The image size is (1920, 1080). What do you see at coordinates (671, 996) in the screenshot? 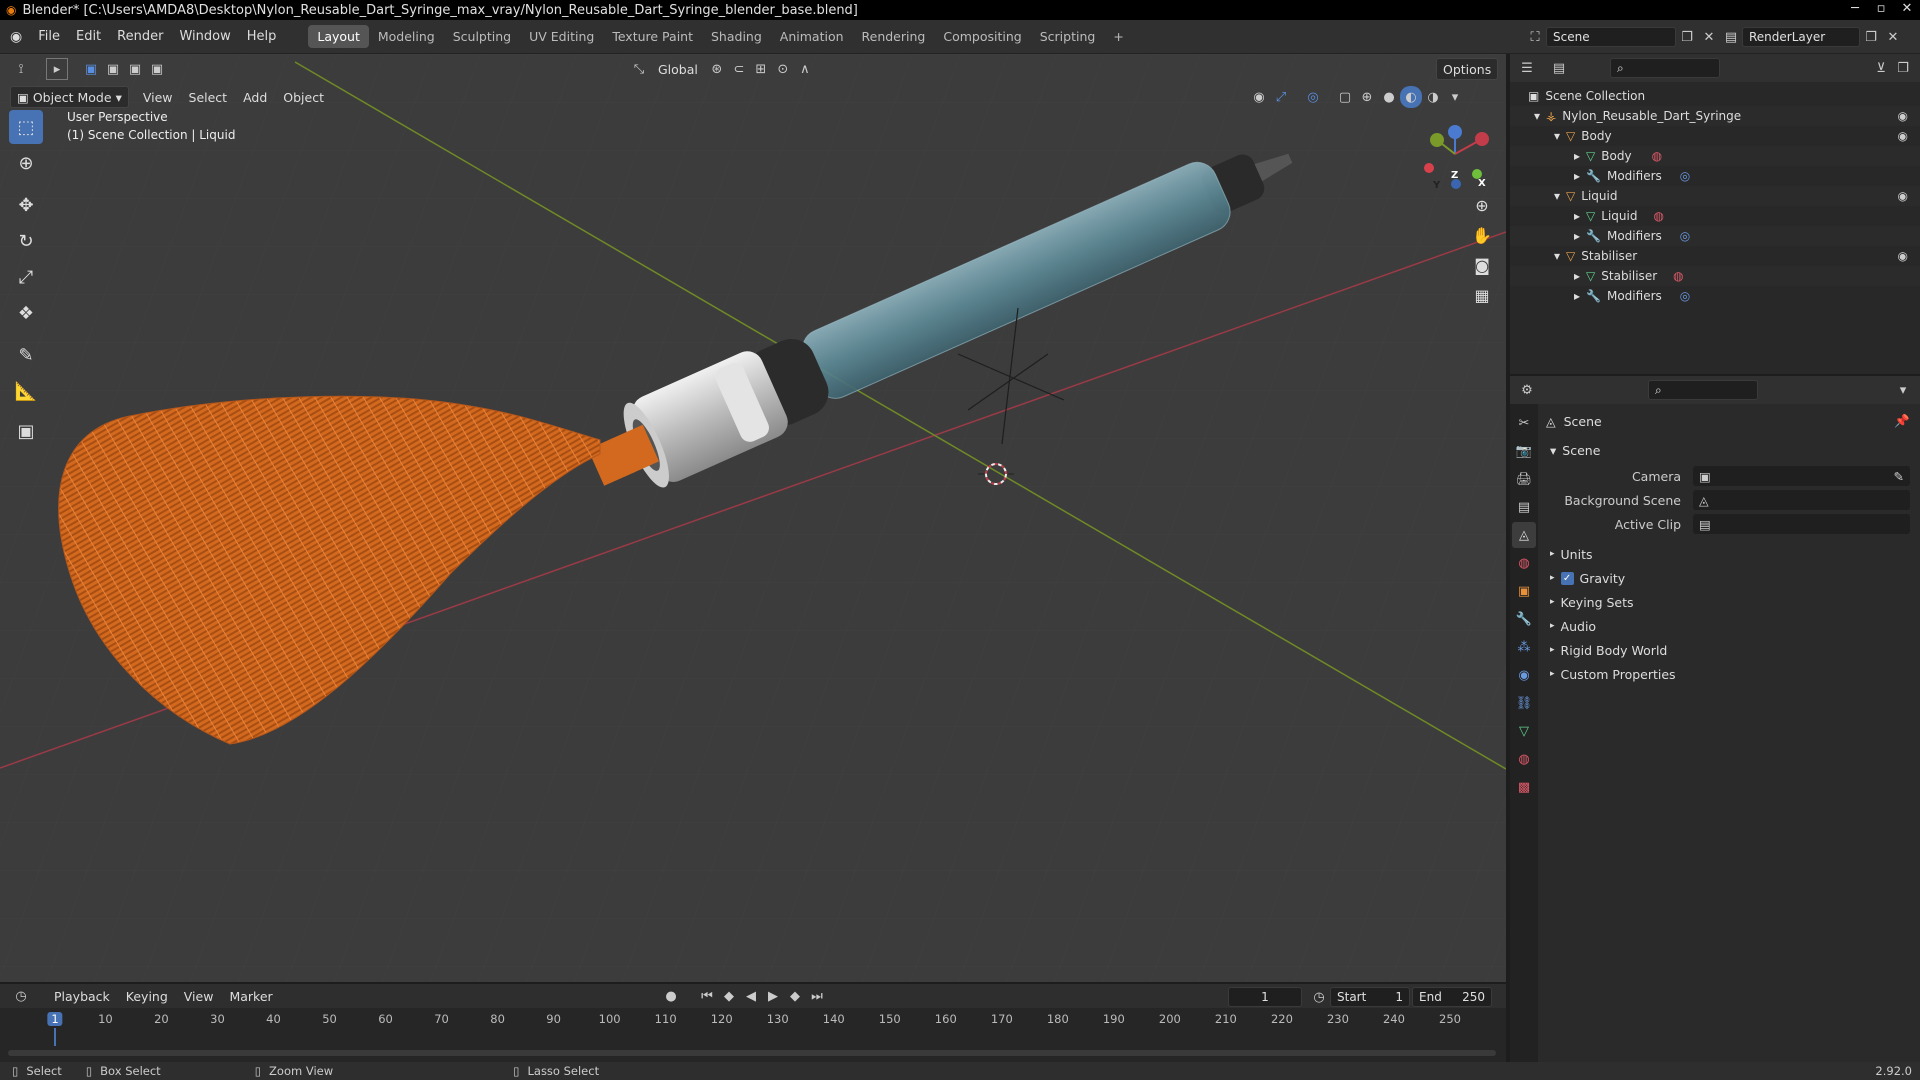
I see `record-icon: ●` at bounding box center [671, 996].